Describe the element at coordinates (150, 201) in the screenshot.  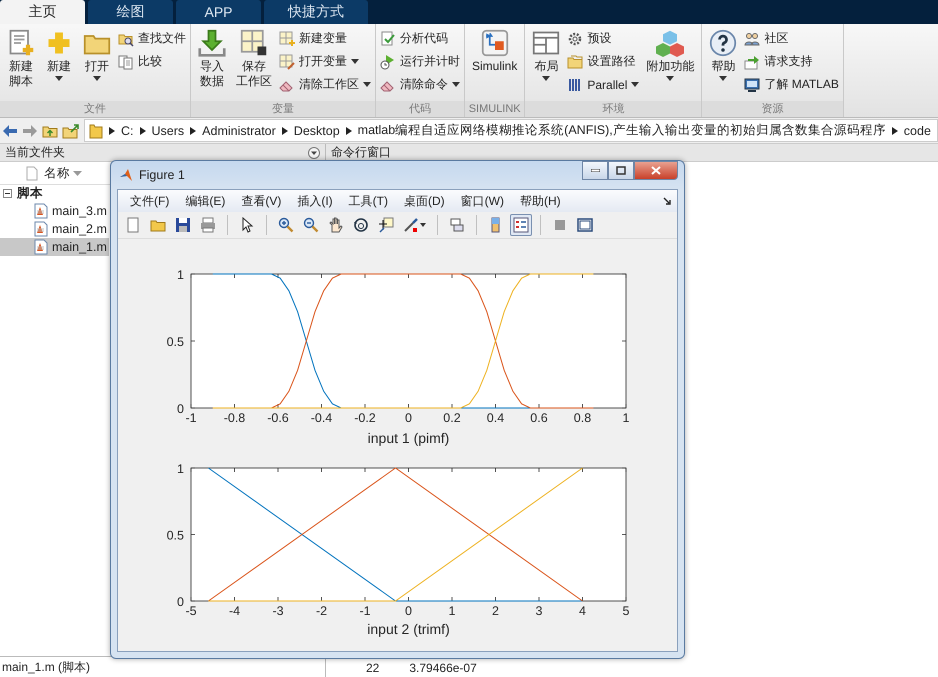
I see `menu-item: 文件(F)` at that location.